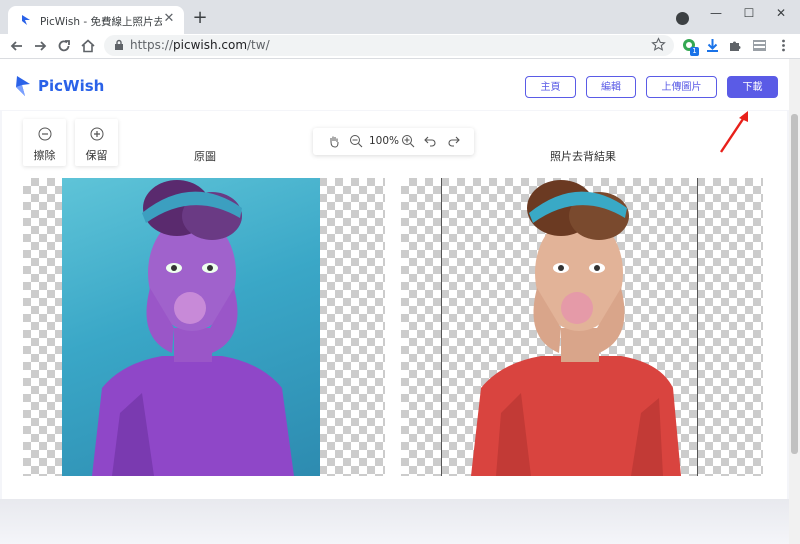  What do you see at coordinates (697, 327) in the screenshot?
I see `compare-line-right` at bounding box center [697, 327].